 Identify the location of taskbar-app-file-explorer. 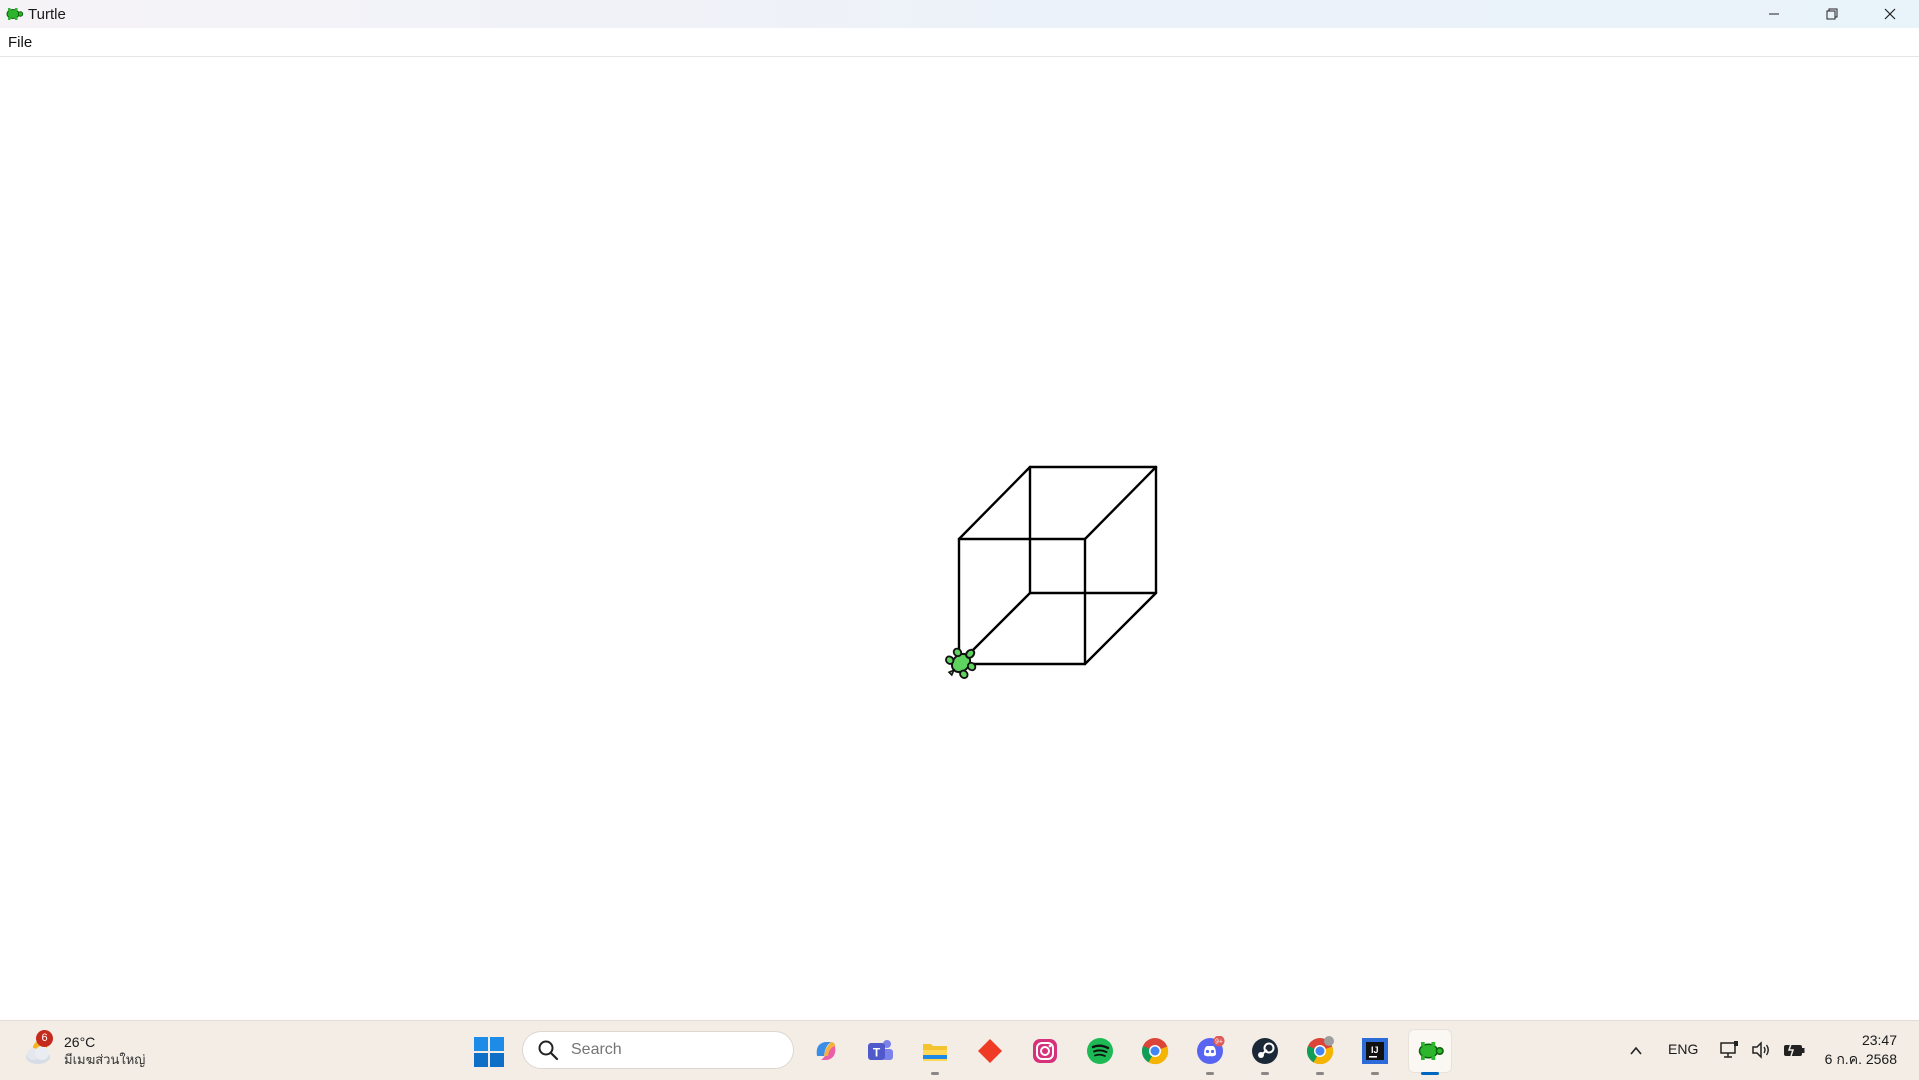
(935, 1052).